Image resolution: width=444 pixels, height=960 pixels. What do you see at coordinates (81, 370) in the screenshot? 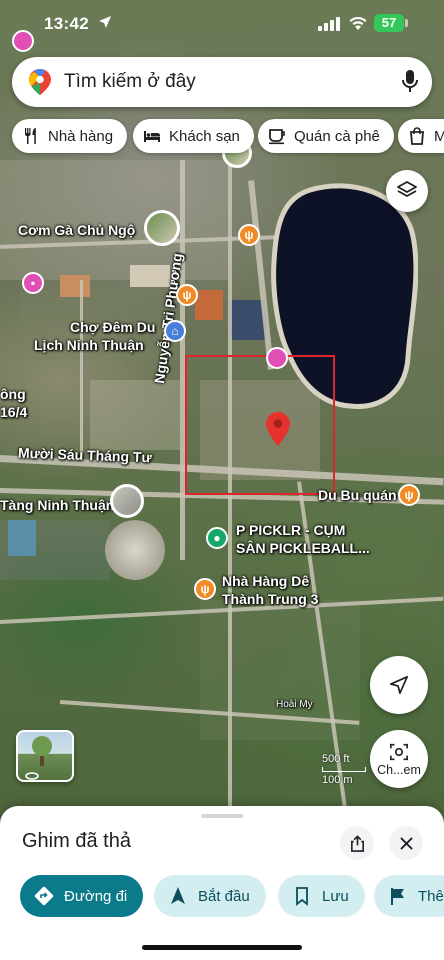
I see `road` at bounding box center [81, 370].